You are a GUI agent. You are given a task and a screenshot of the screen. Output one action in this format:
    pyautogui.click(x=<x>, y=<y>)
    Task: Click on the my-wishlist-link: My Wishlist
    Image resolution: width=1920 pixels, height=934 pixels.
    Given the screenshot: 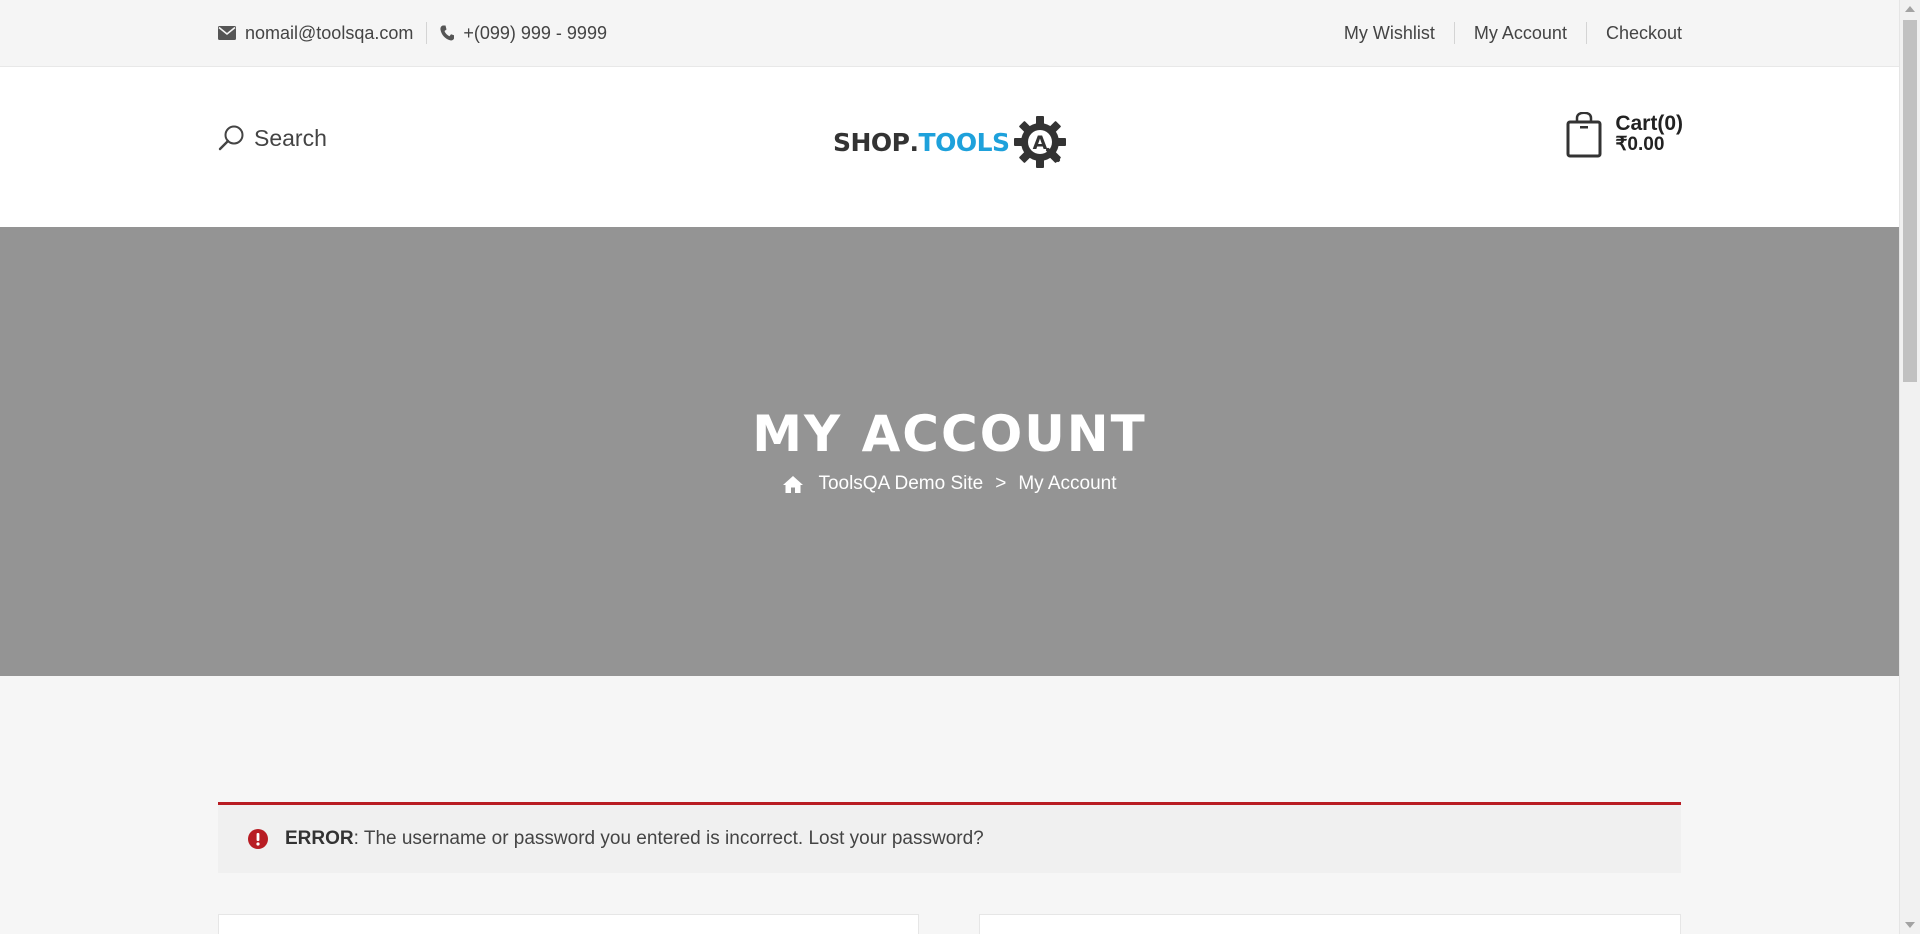 What is the action you would take?
    pyautogui.click(x=1389, y=33)
    